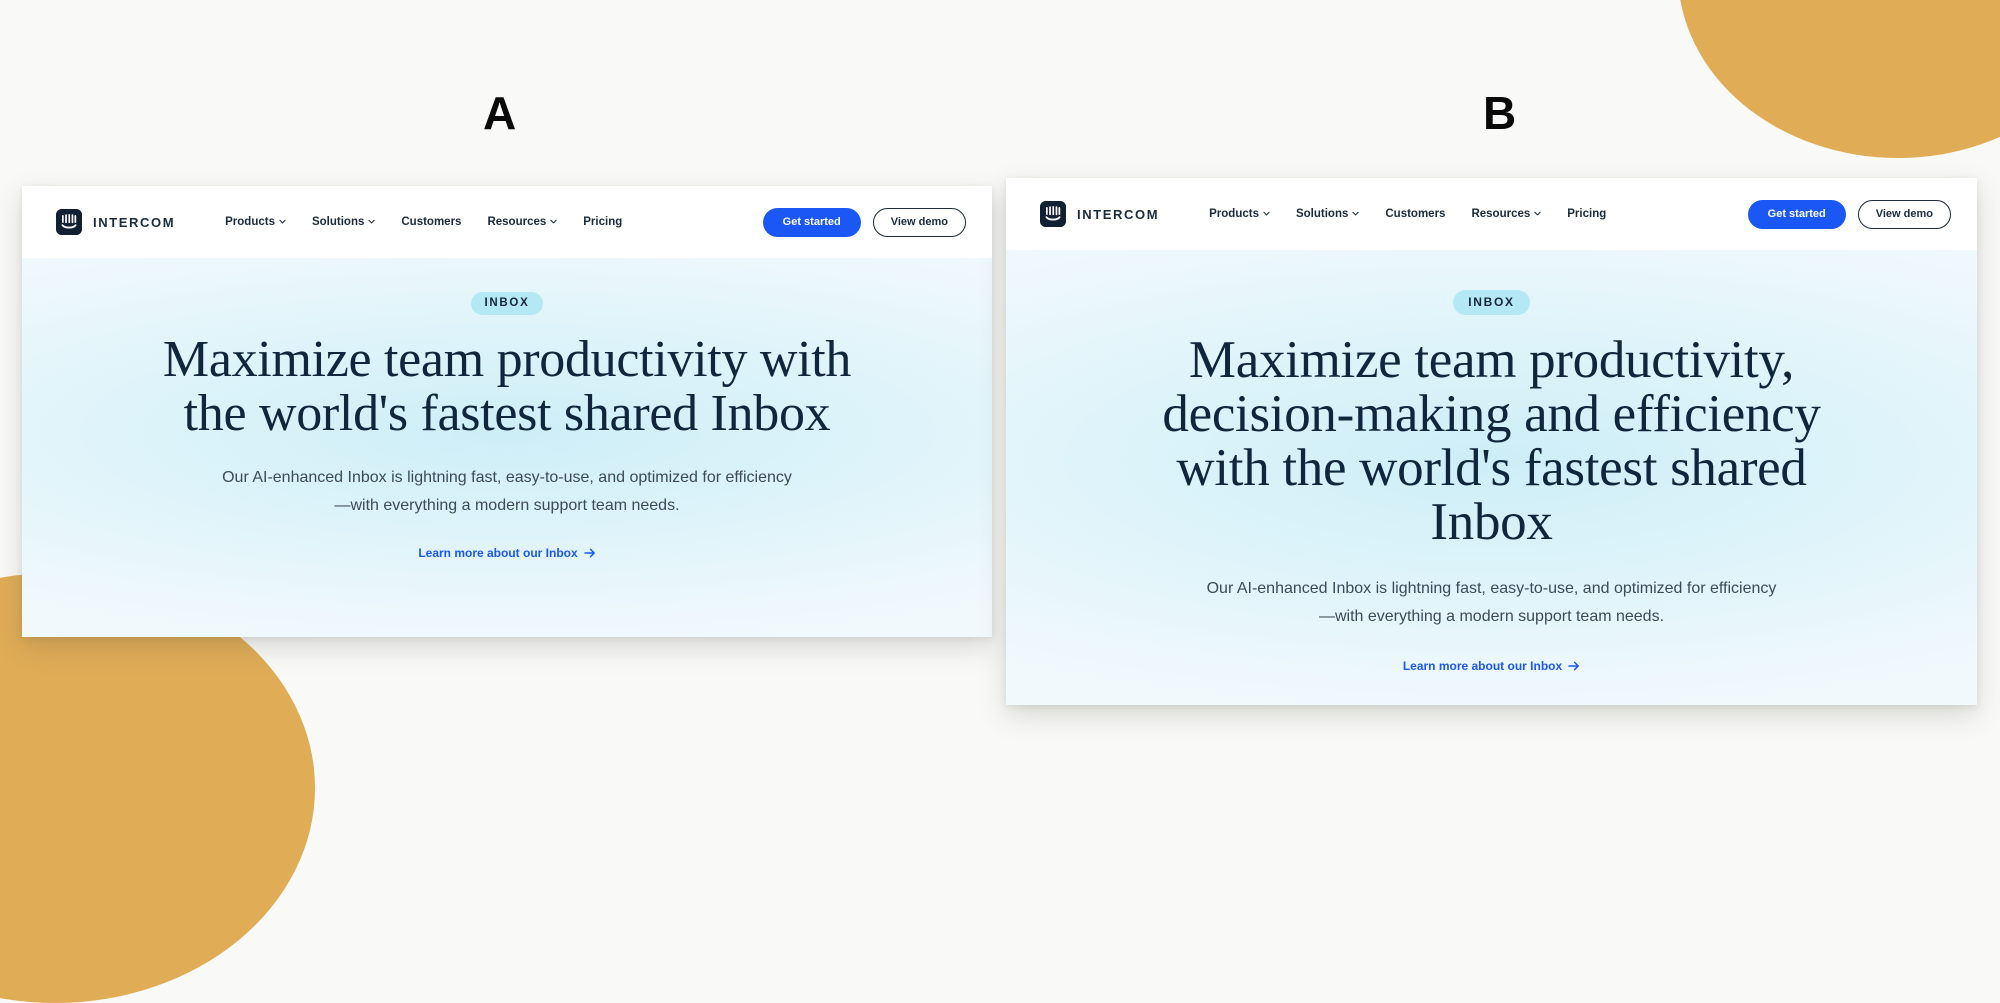  Describe the element at coordinates (499, 113) in the screenshot. I see `variant-label-a: A` at that location.